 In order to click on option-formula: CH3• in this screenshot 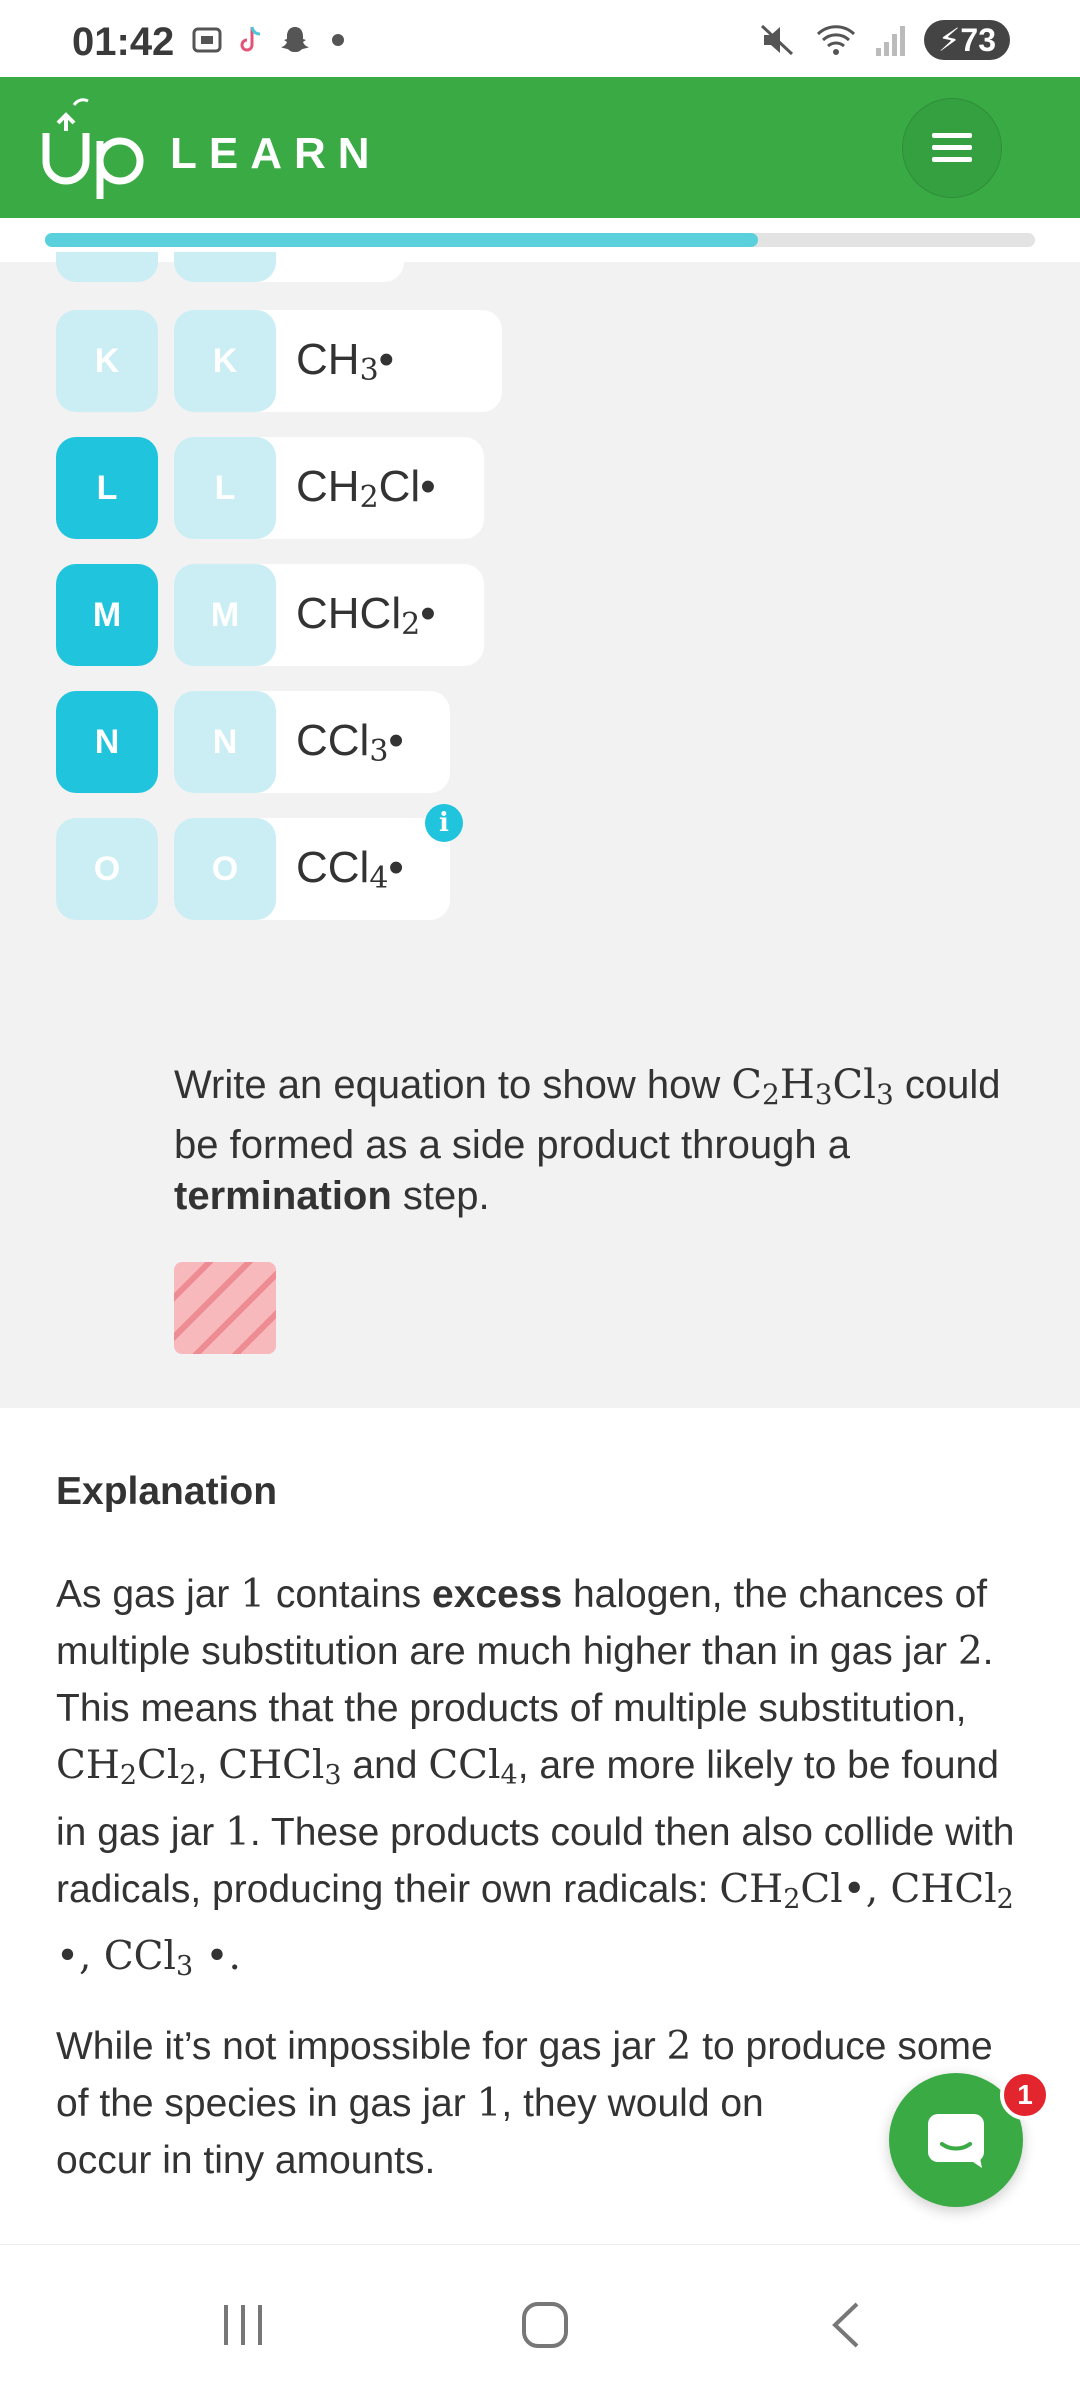, I will do `click(345, 361)`.